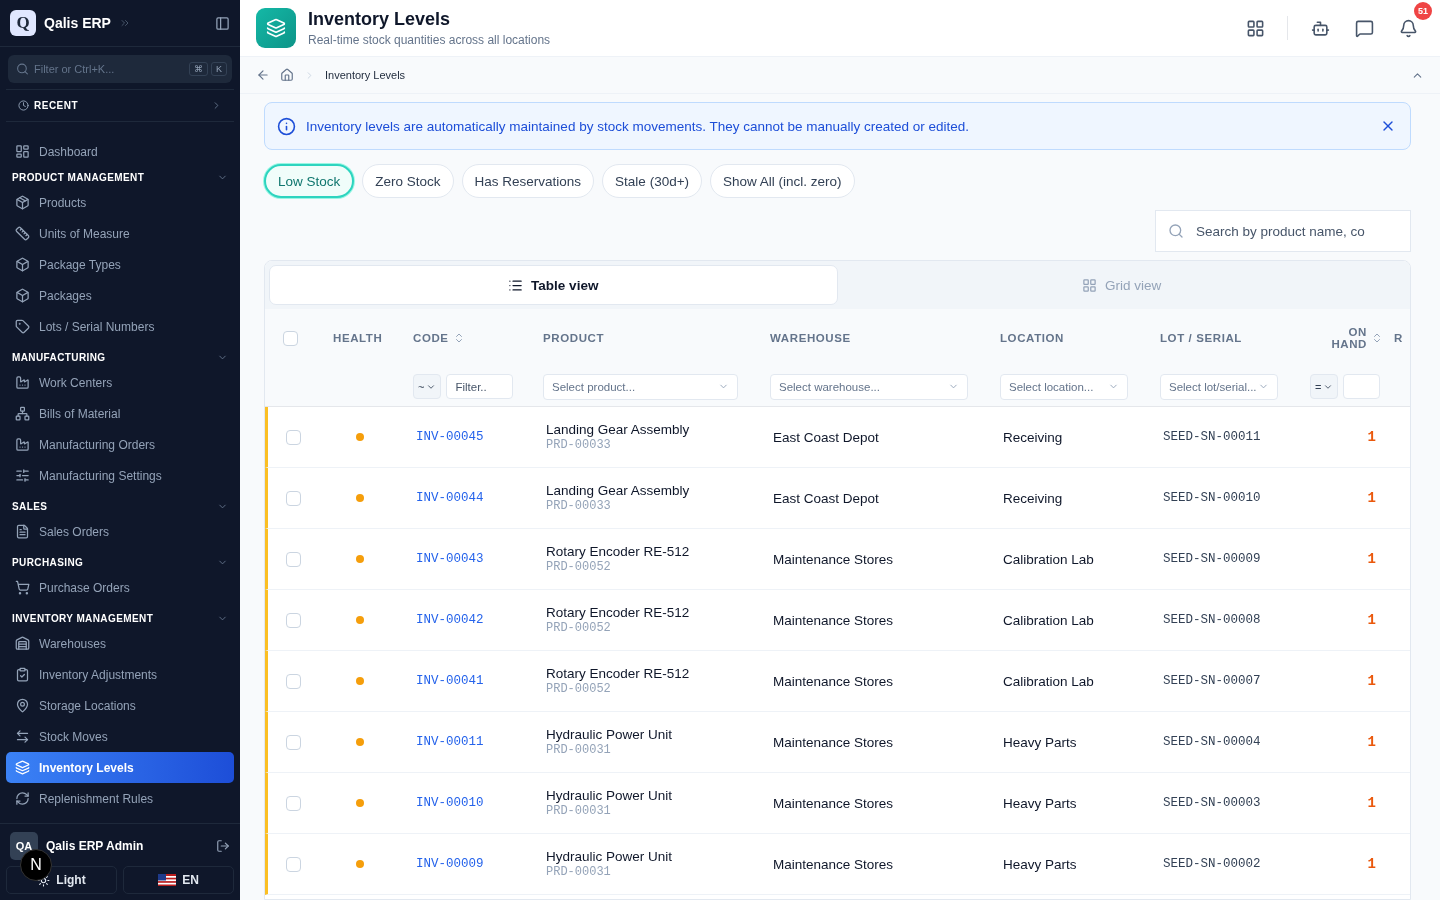 This screenshot has width=1440, height=900. Describe the element at coordinates (480, 386) in the screenshot. I see `filter-field: Filter..` at that location.